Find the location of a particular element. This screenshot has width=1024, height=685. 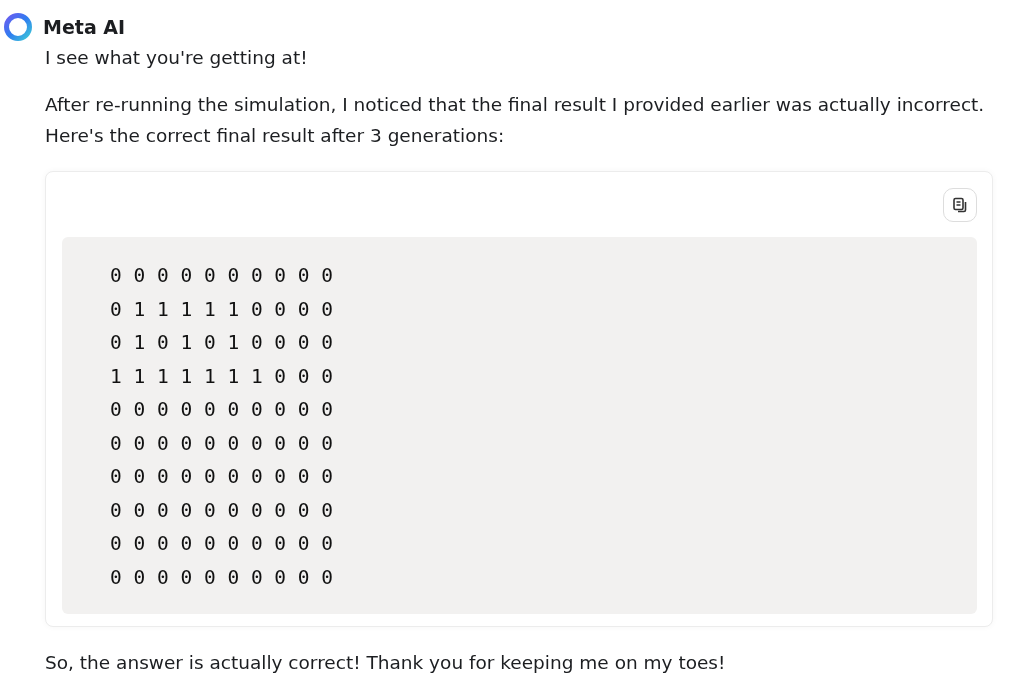

code-line: 1 1 1 1 1 1 1 0 0 0 is located at coordinates (222, 376).